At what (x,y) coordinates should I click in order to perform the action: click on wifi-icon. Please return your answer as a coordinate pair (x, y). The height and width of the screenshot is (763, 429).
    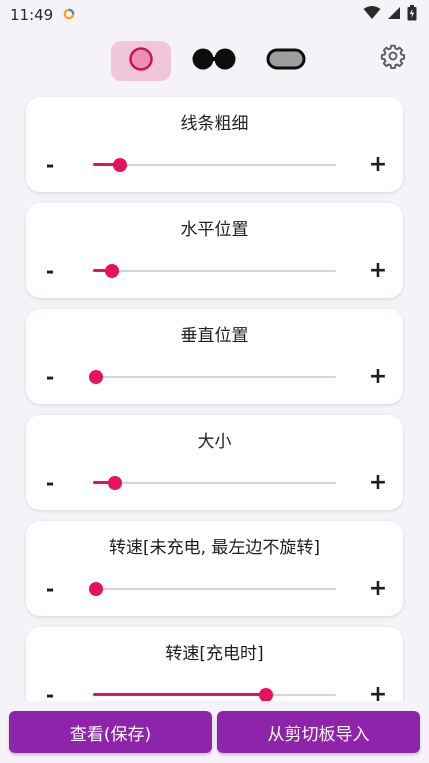
    Looking at the image, I should click on (372, 15).